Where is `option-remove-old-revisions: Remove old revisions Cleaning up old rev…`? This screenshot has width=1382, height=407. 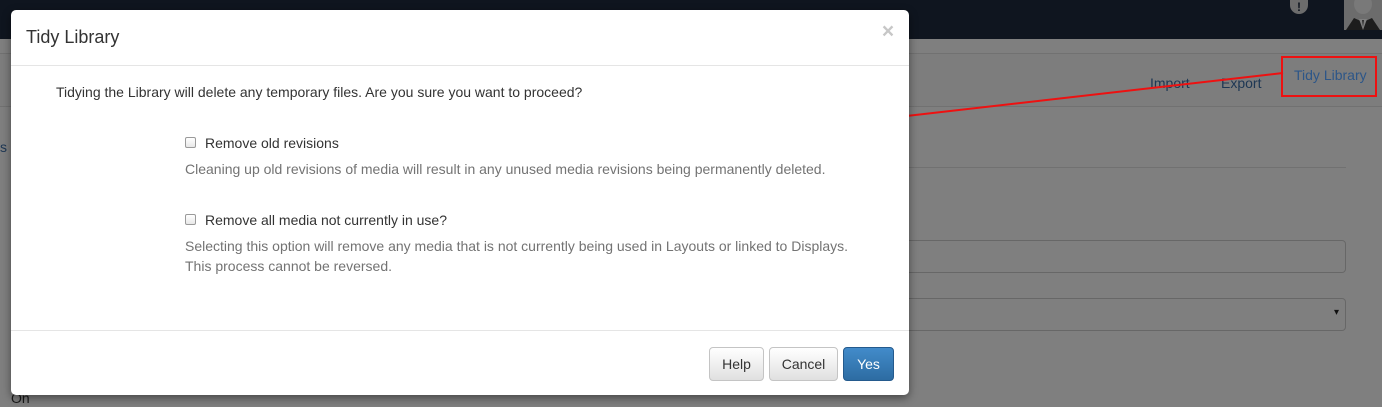 option-remove-old-revisions: Remove old revisions Cleaning up old rev… is located at coordinates (535, 156).